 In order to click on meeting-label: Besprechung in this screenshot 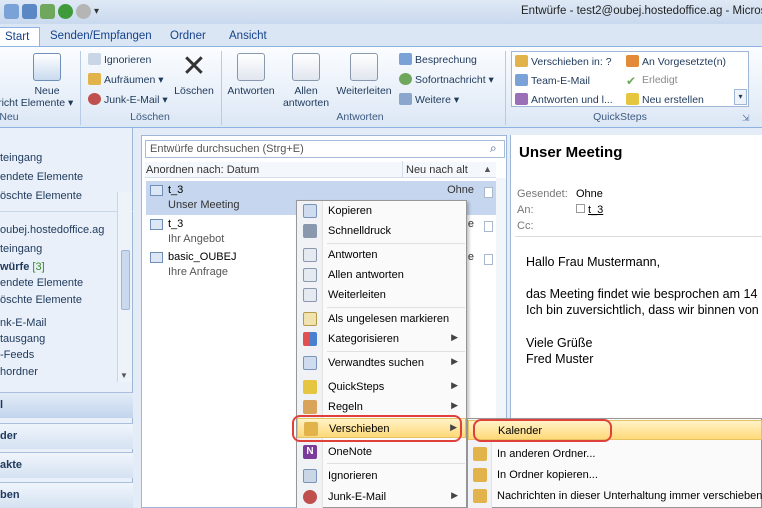, I will do `click(446, 60)`.